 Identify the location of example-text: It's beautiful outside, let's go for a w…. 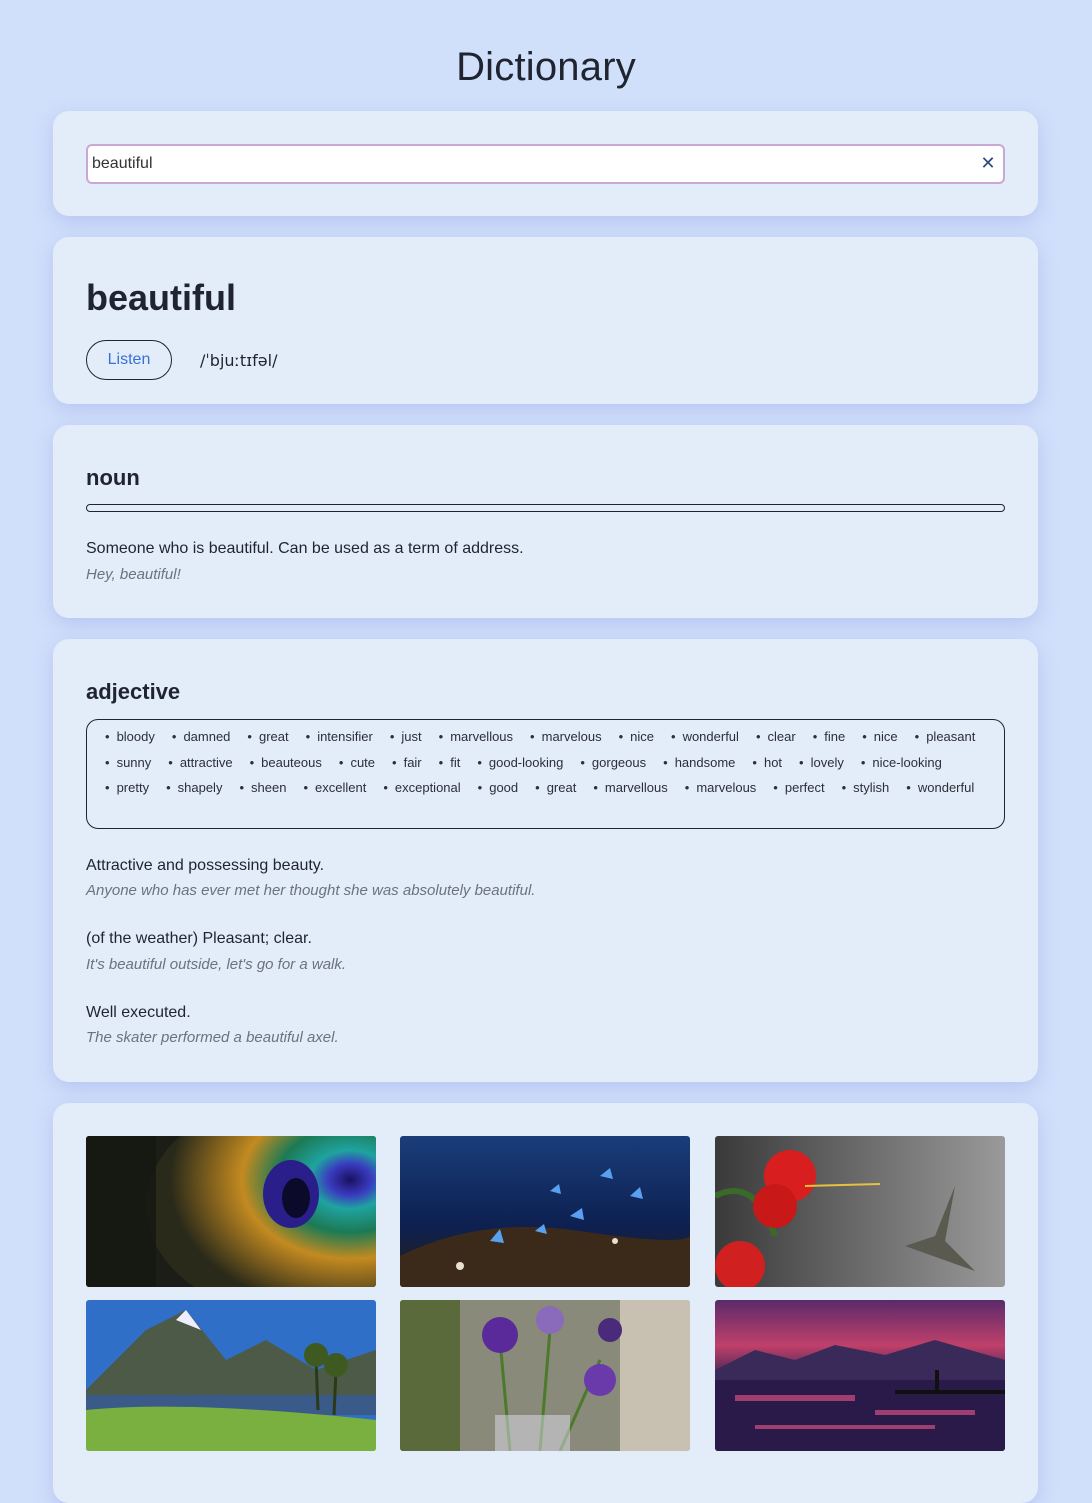
(216, 964).